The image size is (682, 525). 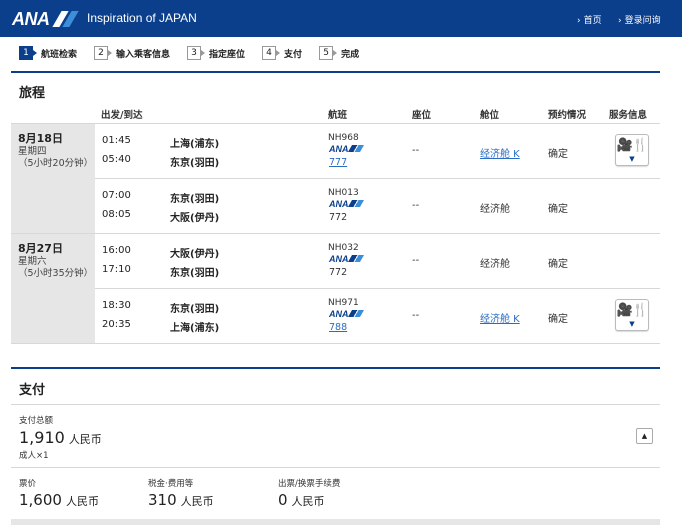 What do you see at coordinates (343, 303) in the screenshot?
I see `flight-number: NH971` at bounding box center [343, 303].